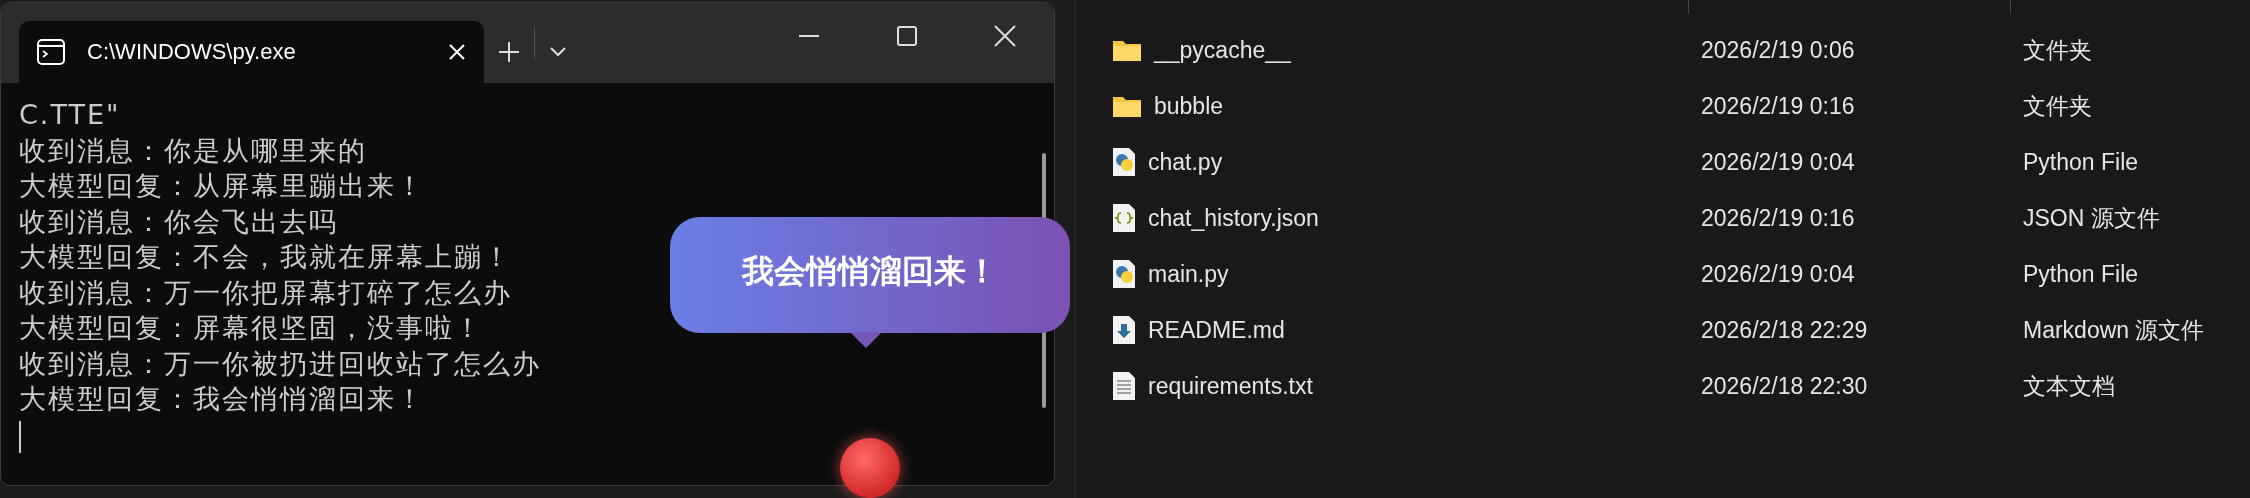  I want to click on tab-title: C:\WINDOWS\py.exe, so click(192, 52).